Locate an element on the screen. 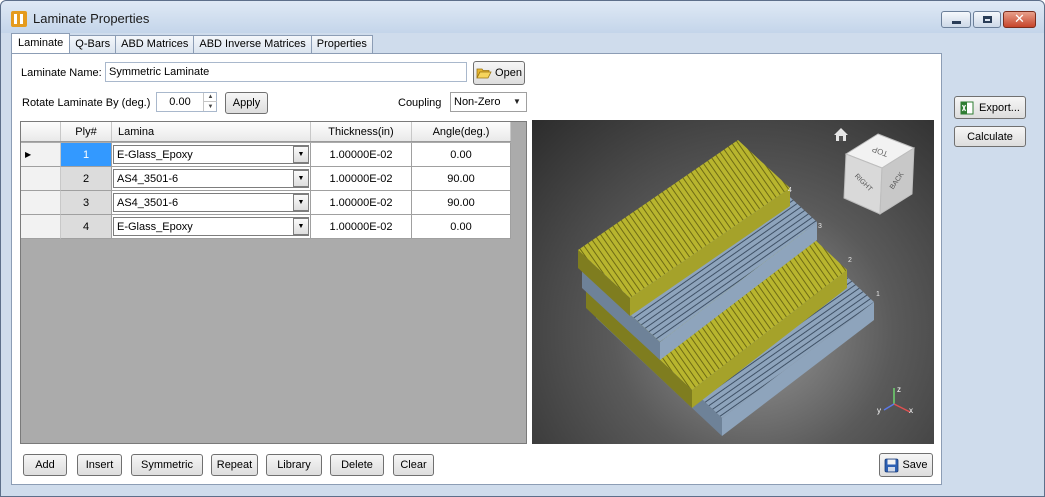 Image resolution: width=1045 pixels, height=497 pixels. table-row: ▶ 1 E-Glass_Epoxy ▼ 1.00000E-02 0.00 is located at coordinates (266, 155).